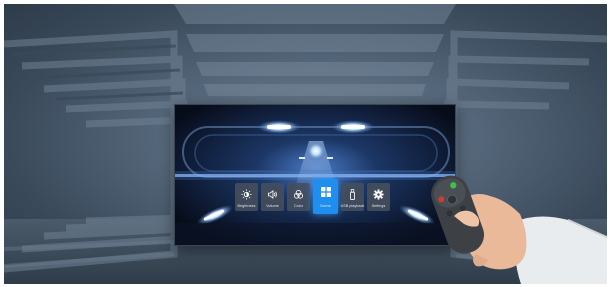 The height and width of the screenshot is (287, 611). What do you see at coordinates (299, 194) in the screenshot?
I see `color-icon` at bounding box center [299, 194].